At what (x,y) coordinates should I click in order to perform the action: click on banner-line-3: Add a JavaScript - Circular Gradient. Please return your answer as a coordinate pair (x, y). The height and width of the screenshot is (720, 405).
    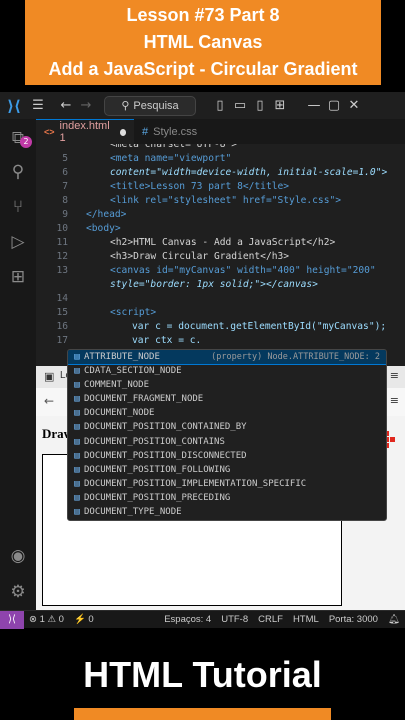
    Looking at the image, I should click on (203, 69).